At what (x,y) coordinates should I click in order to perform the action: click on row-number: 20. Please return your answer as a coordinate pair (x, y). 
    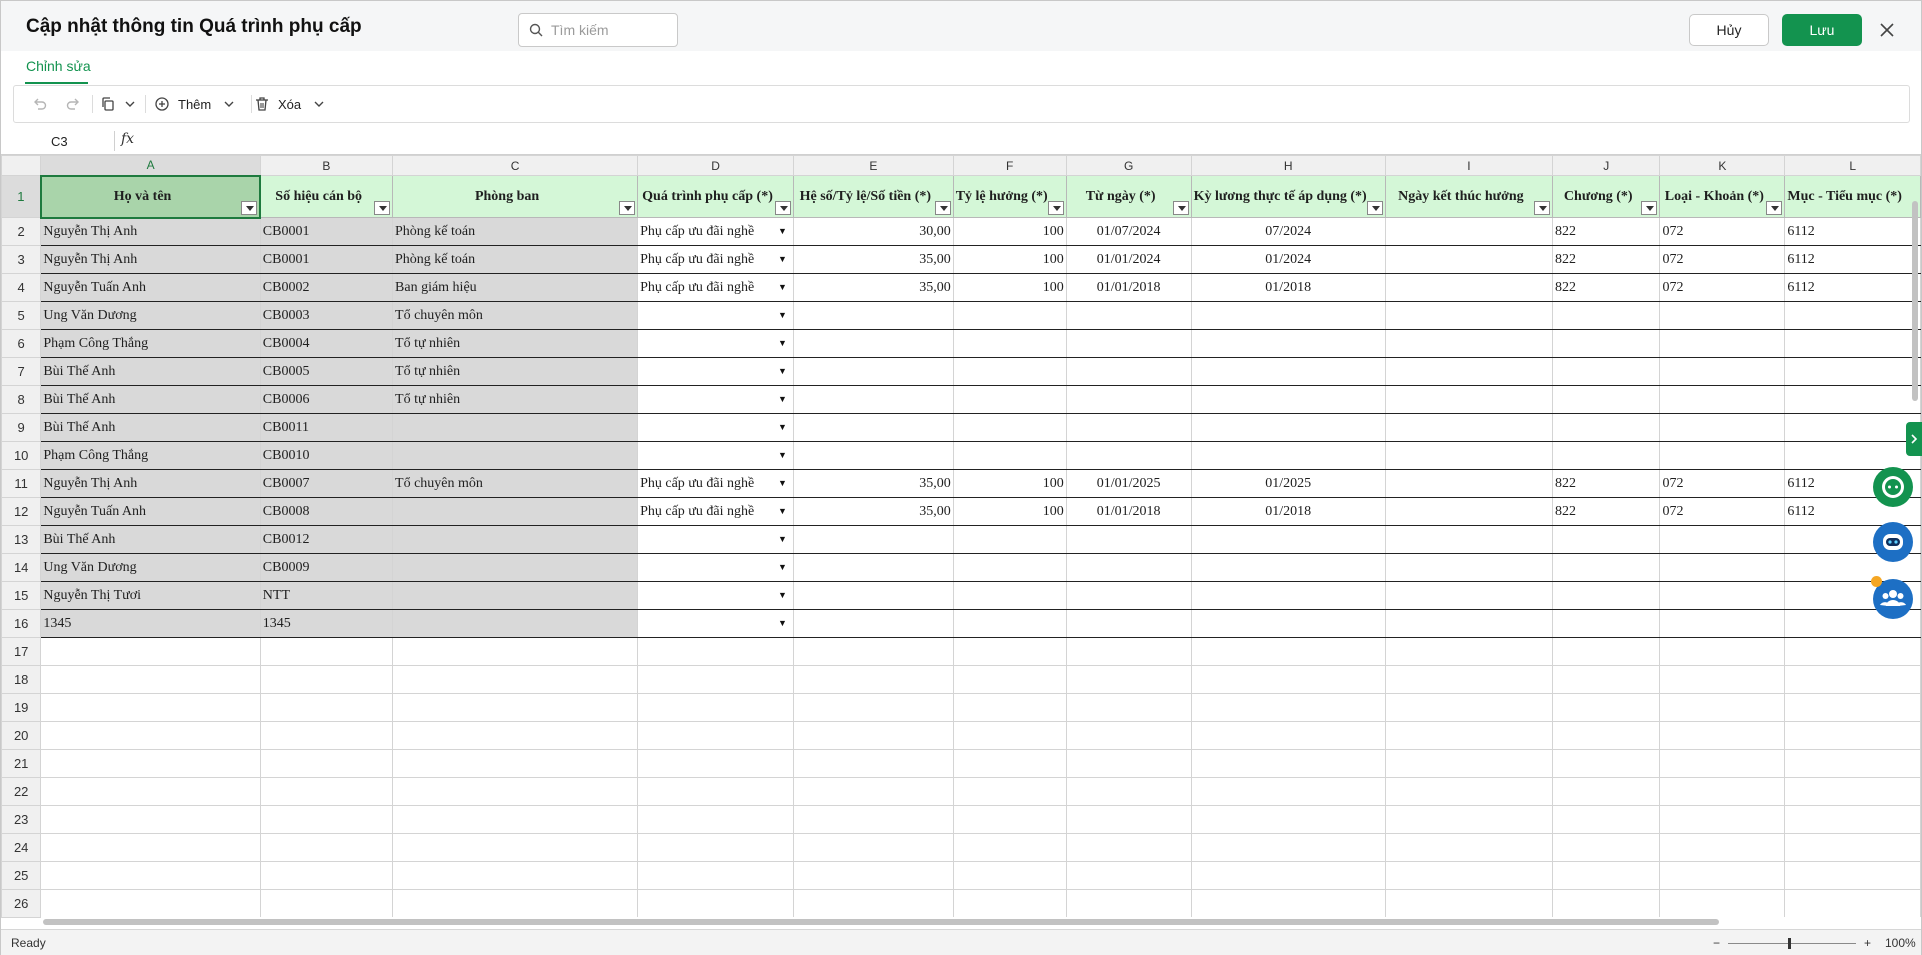
    Looking at the image, I should click on (21, 735).